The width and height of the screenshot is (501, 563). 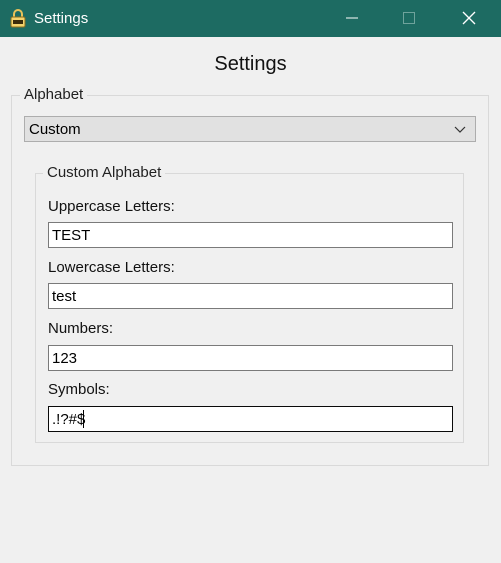 I want to click on minimize-icon, so click(x=352, y=18).